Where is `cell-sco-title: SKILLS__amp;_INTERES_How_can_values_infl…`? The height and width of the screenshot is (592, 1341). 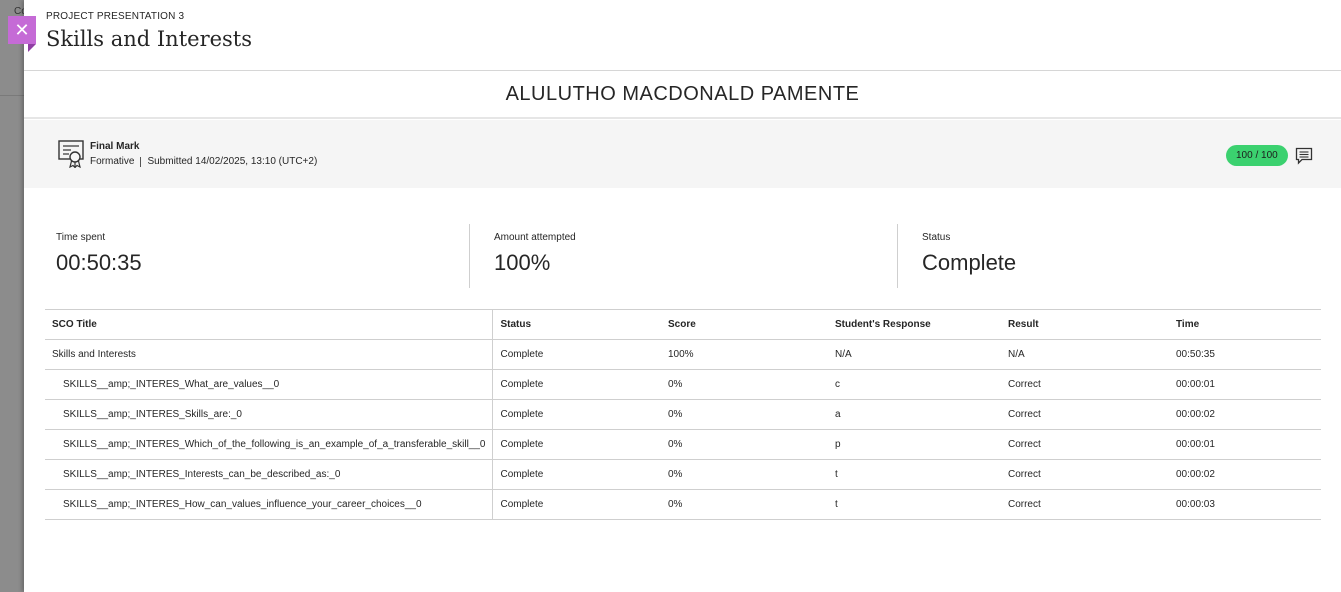 cell-sco-title: SKILLS__amp;_INTERES_How_can_values_infl… is located at coordinates (269, 504).